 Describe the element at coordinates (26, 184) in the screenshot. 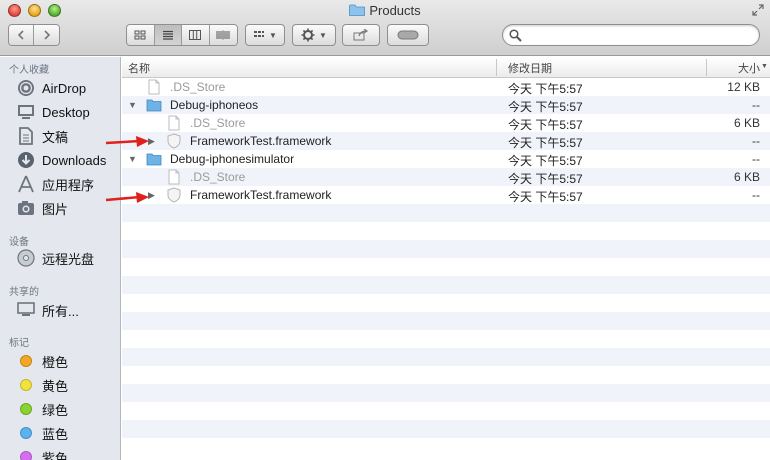

I see `applications-icon` at that location.